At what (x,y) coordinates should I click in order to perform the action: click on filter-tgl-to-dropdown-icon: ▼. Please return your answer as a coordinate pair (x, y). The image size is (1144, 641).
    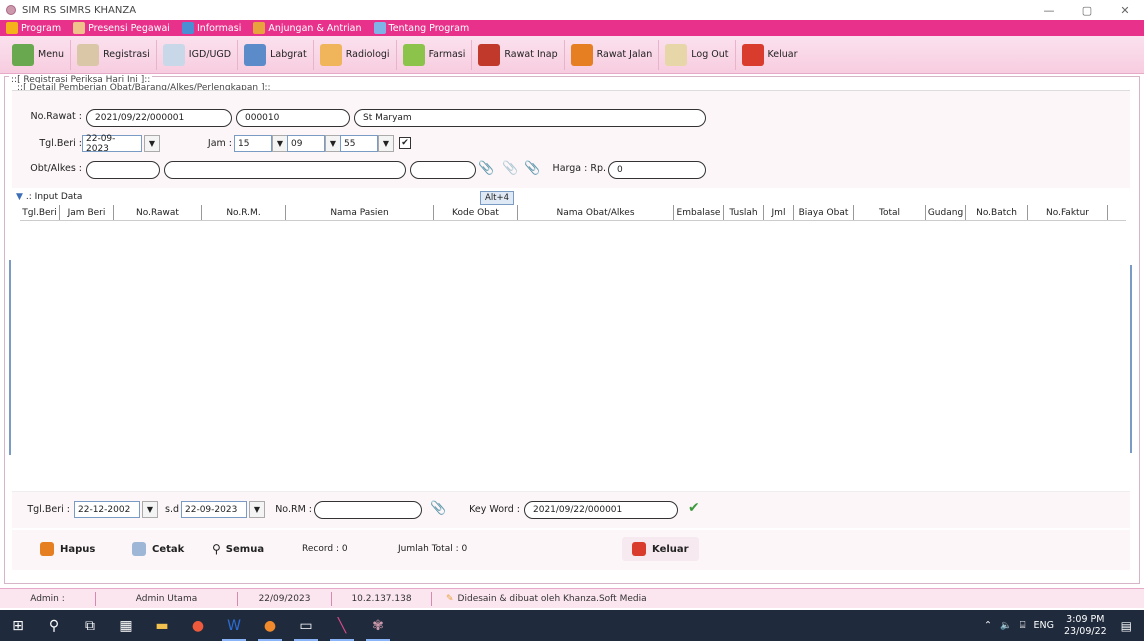
    Looking at the image, I should click on (257, 509).